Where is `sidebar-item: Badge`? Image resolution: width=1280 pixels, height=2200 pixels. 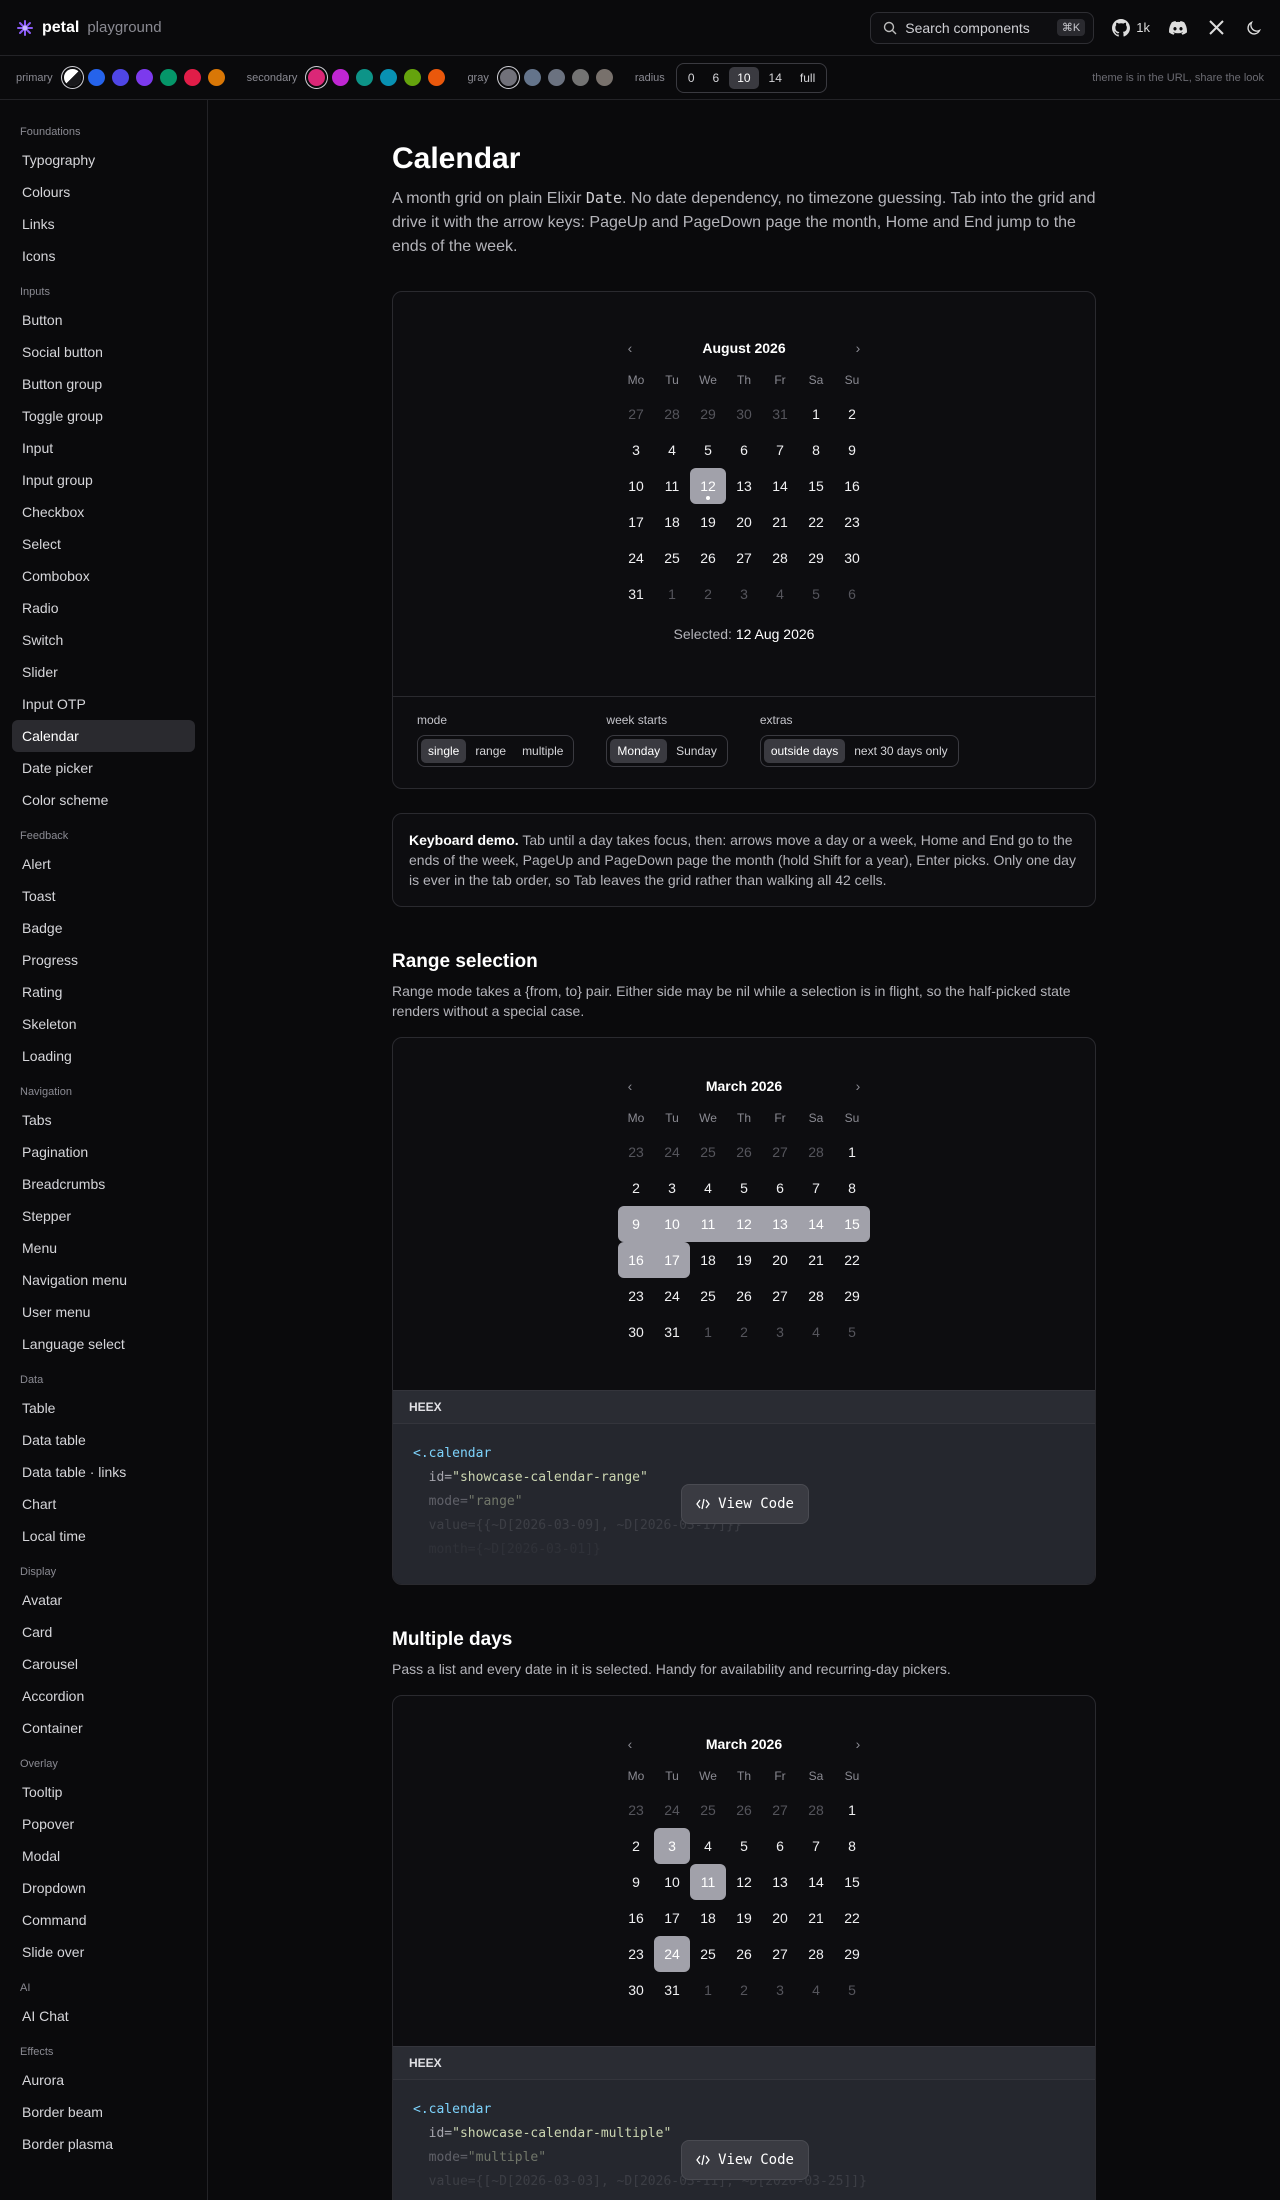 sidebar-item: Badge is located at coordinates (103, 928).